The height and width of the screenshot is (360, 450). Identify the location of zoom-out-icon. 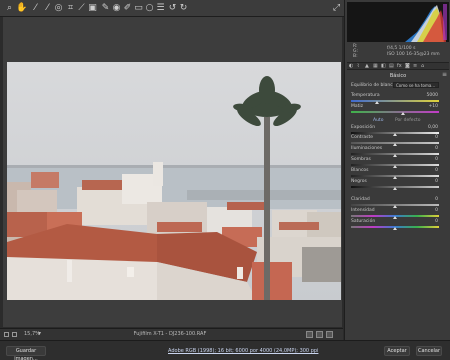
(6, 334).